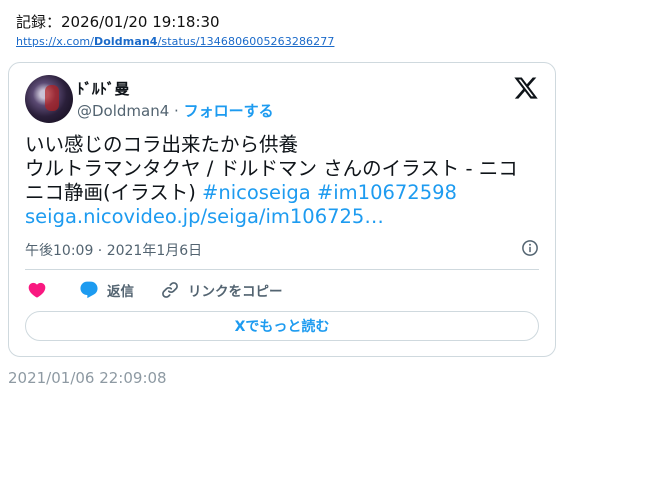 The width and height of the screenshot is (660, 488). Describe the element at coordinates (526, 88) in the screenshot. I see `x-logo-icon` at that location.